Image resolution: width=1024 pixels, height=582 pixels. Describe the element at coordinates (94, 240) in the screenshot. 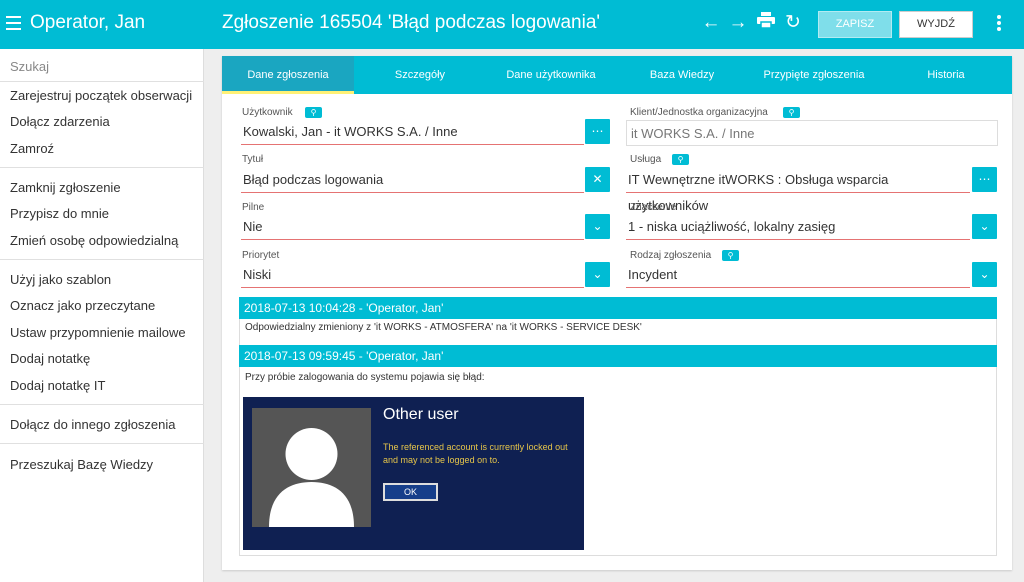

I see `sidebar-item-change-owner: Zmień osobę odpowiedzialną` at that location.